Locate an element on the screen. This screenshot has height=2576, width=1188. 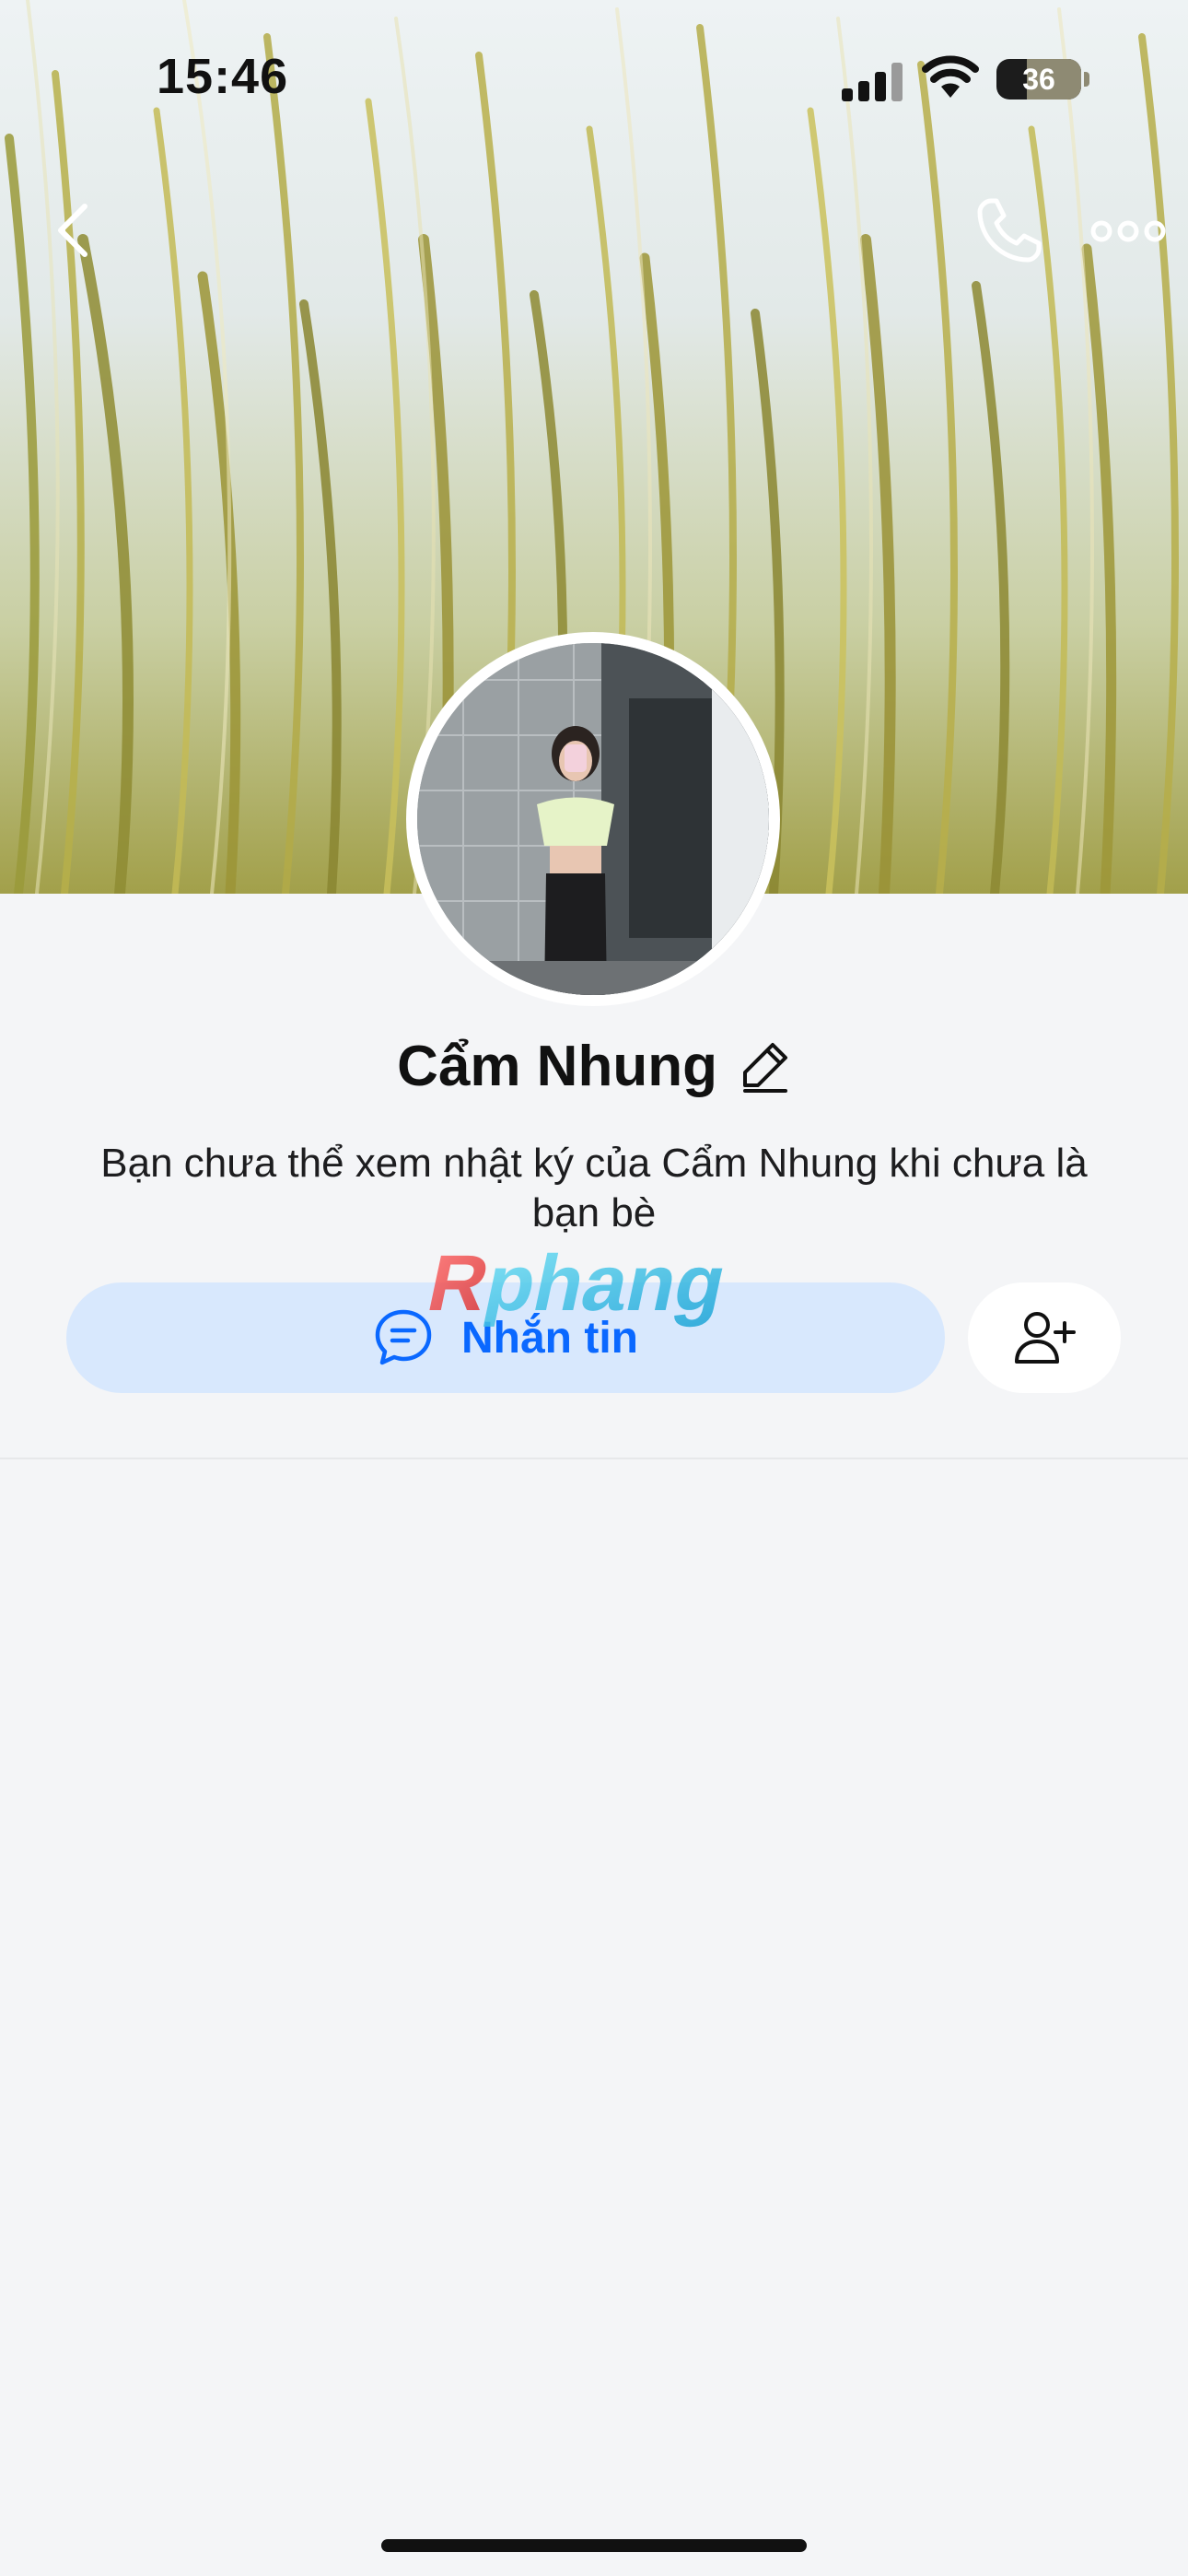
battery-level: 36 is located at coordinates (1038, 79).